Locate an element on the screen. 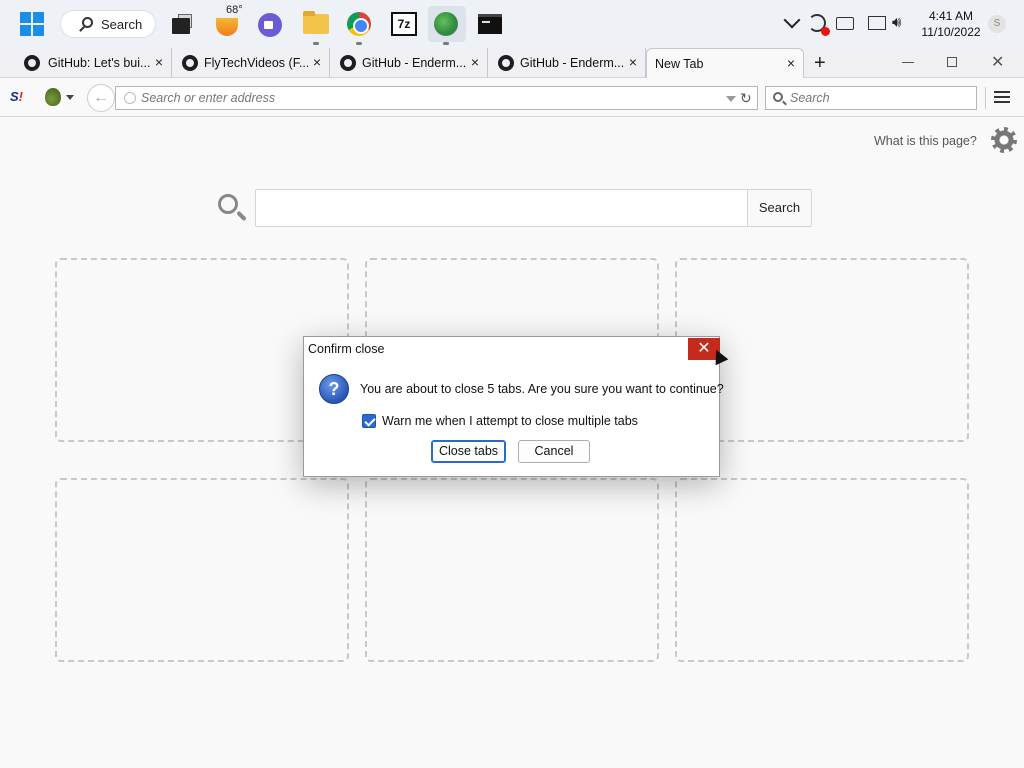 The height and width of the screenshot is (768, 1024). clock: 4:41 AM 11/10/2022 is located at coordinates (951, 24).